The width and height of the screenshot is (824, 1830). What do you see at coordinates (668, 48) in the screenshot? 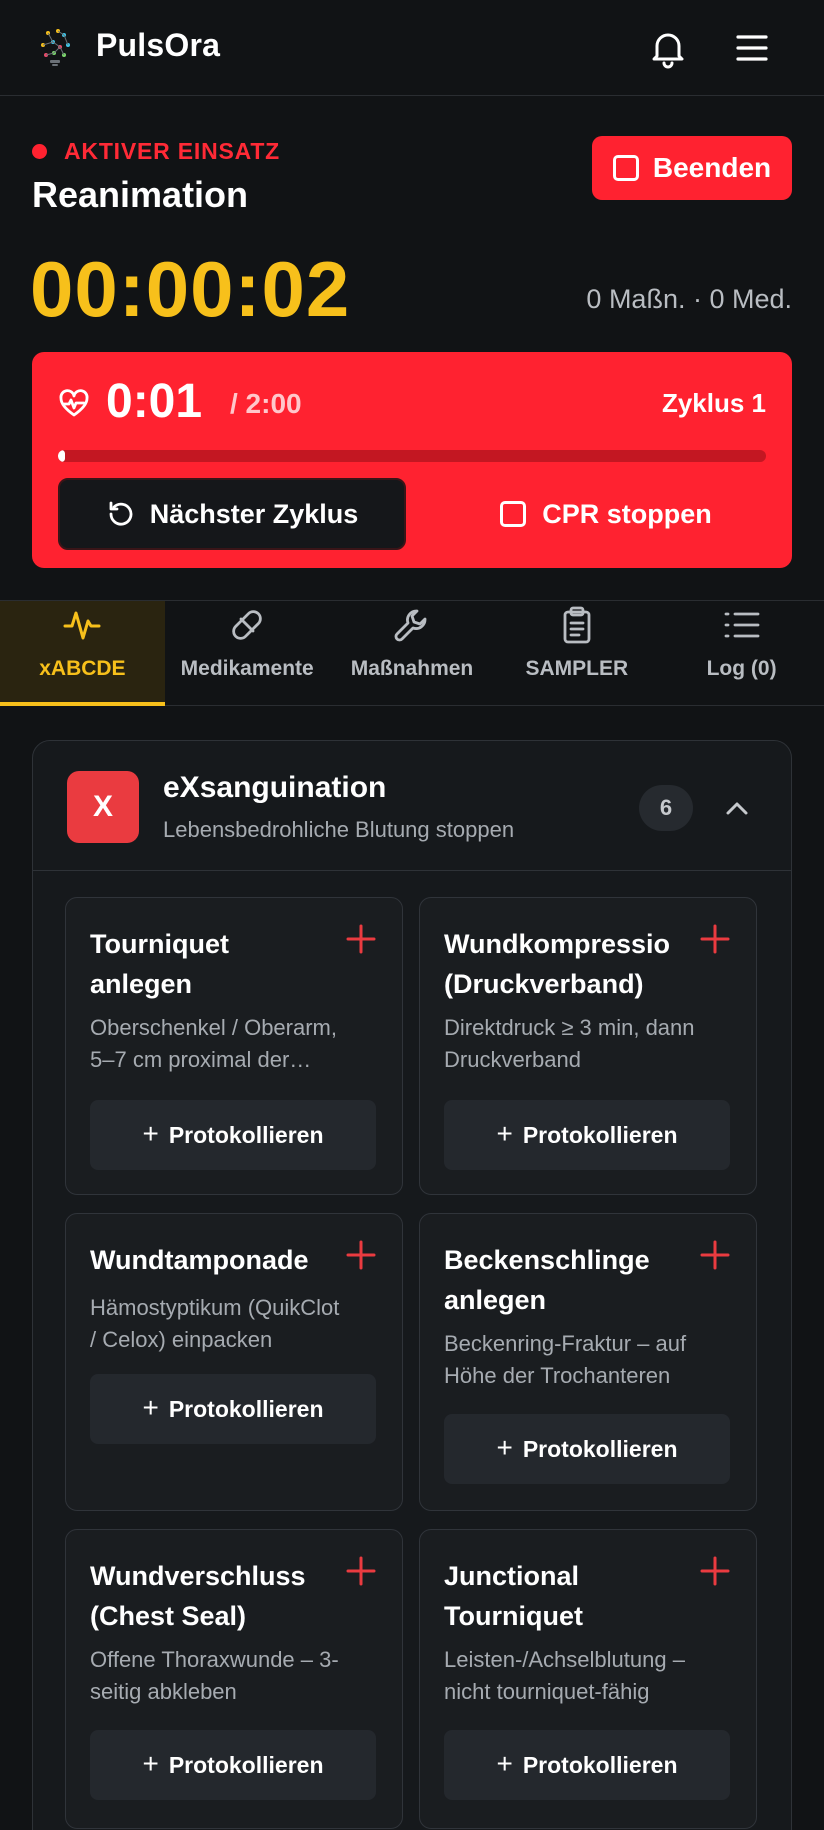
I see `bell-icon` at bounding box center [668, 48].